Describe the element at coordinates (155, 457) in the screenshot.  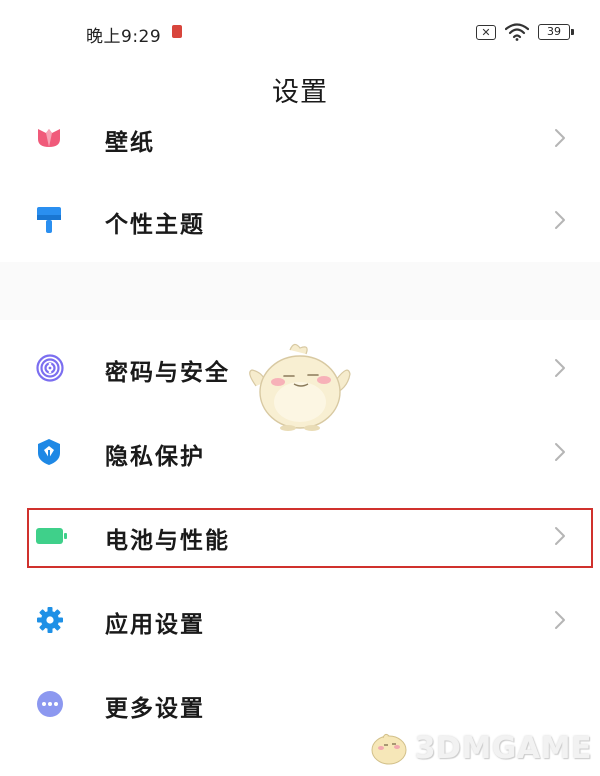
I see `settings-item-label: 隐私保护` at that location.